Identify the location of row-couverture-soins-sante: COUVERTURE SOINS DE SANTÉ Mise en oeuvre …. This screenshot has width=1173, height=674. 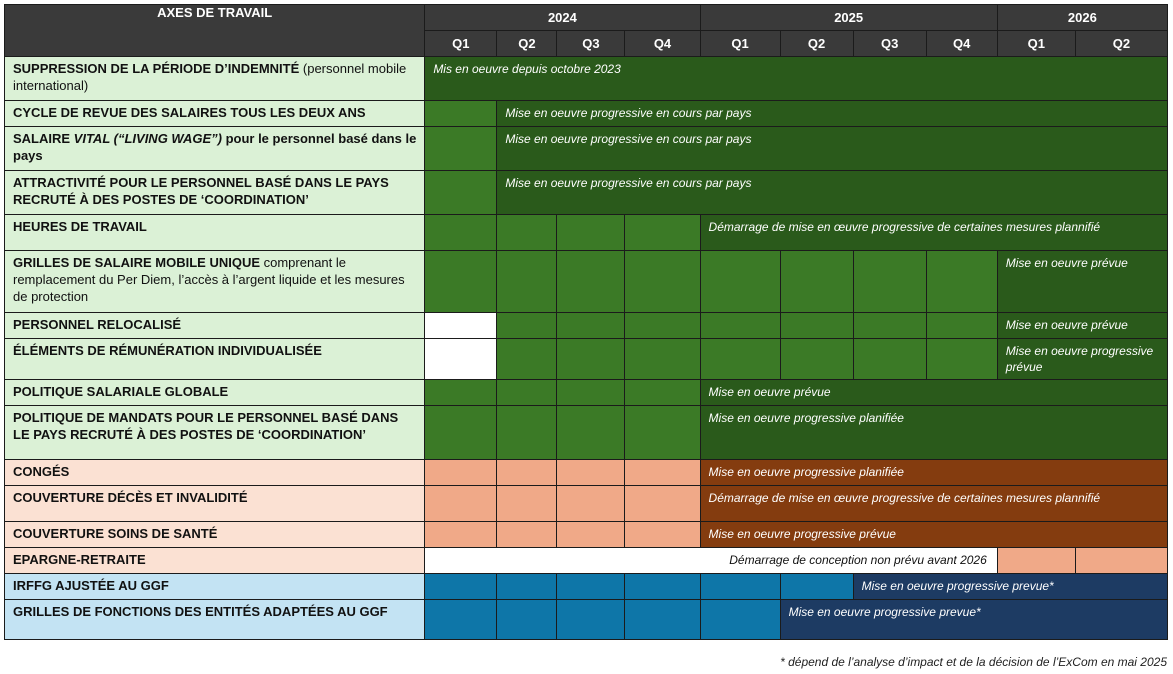
(586, 534).